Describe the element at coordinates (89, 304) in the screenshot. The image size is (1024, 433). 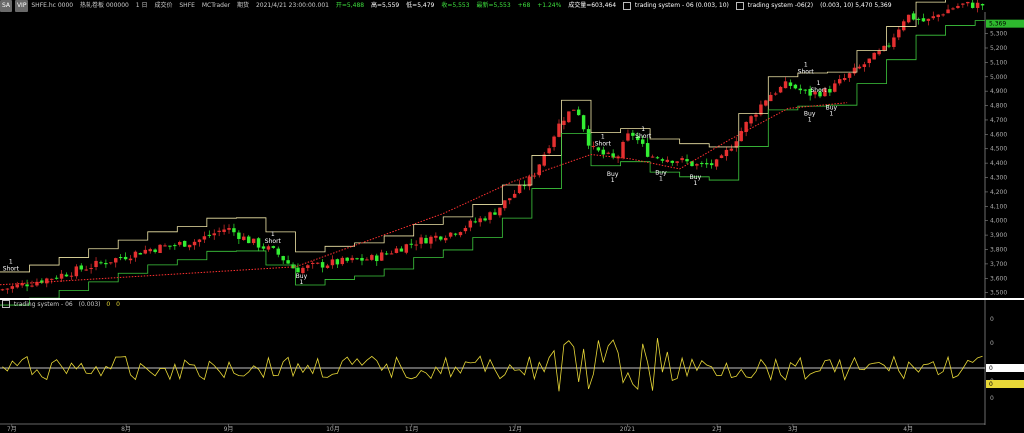
I see `subpanel-params: (0.003)` at that location.